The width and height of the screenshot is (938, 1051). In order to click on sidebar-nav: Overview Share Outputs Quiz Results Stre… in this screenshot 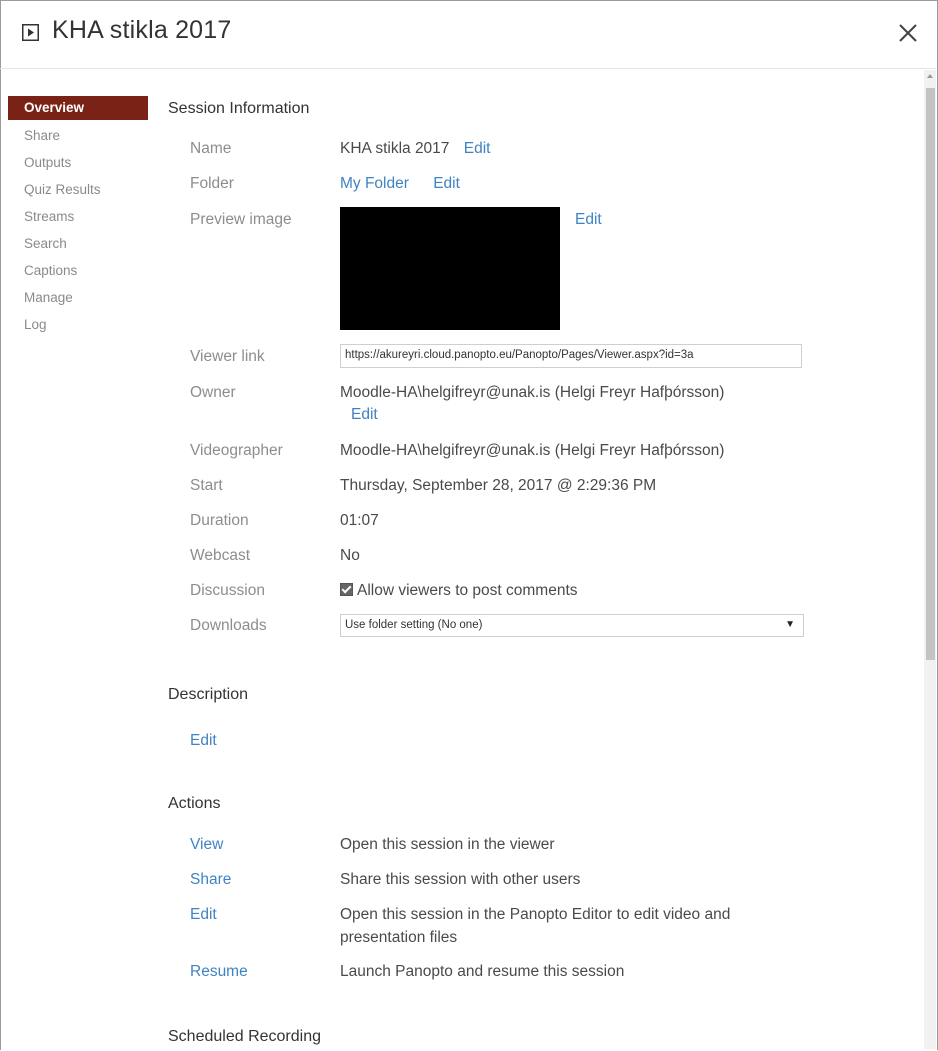, I will do `click(78, 217)`.